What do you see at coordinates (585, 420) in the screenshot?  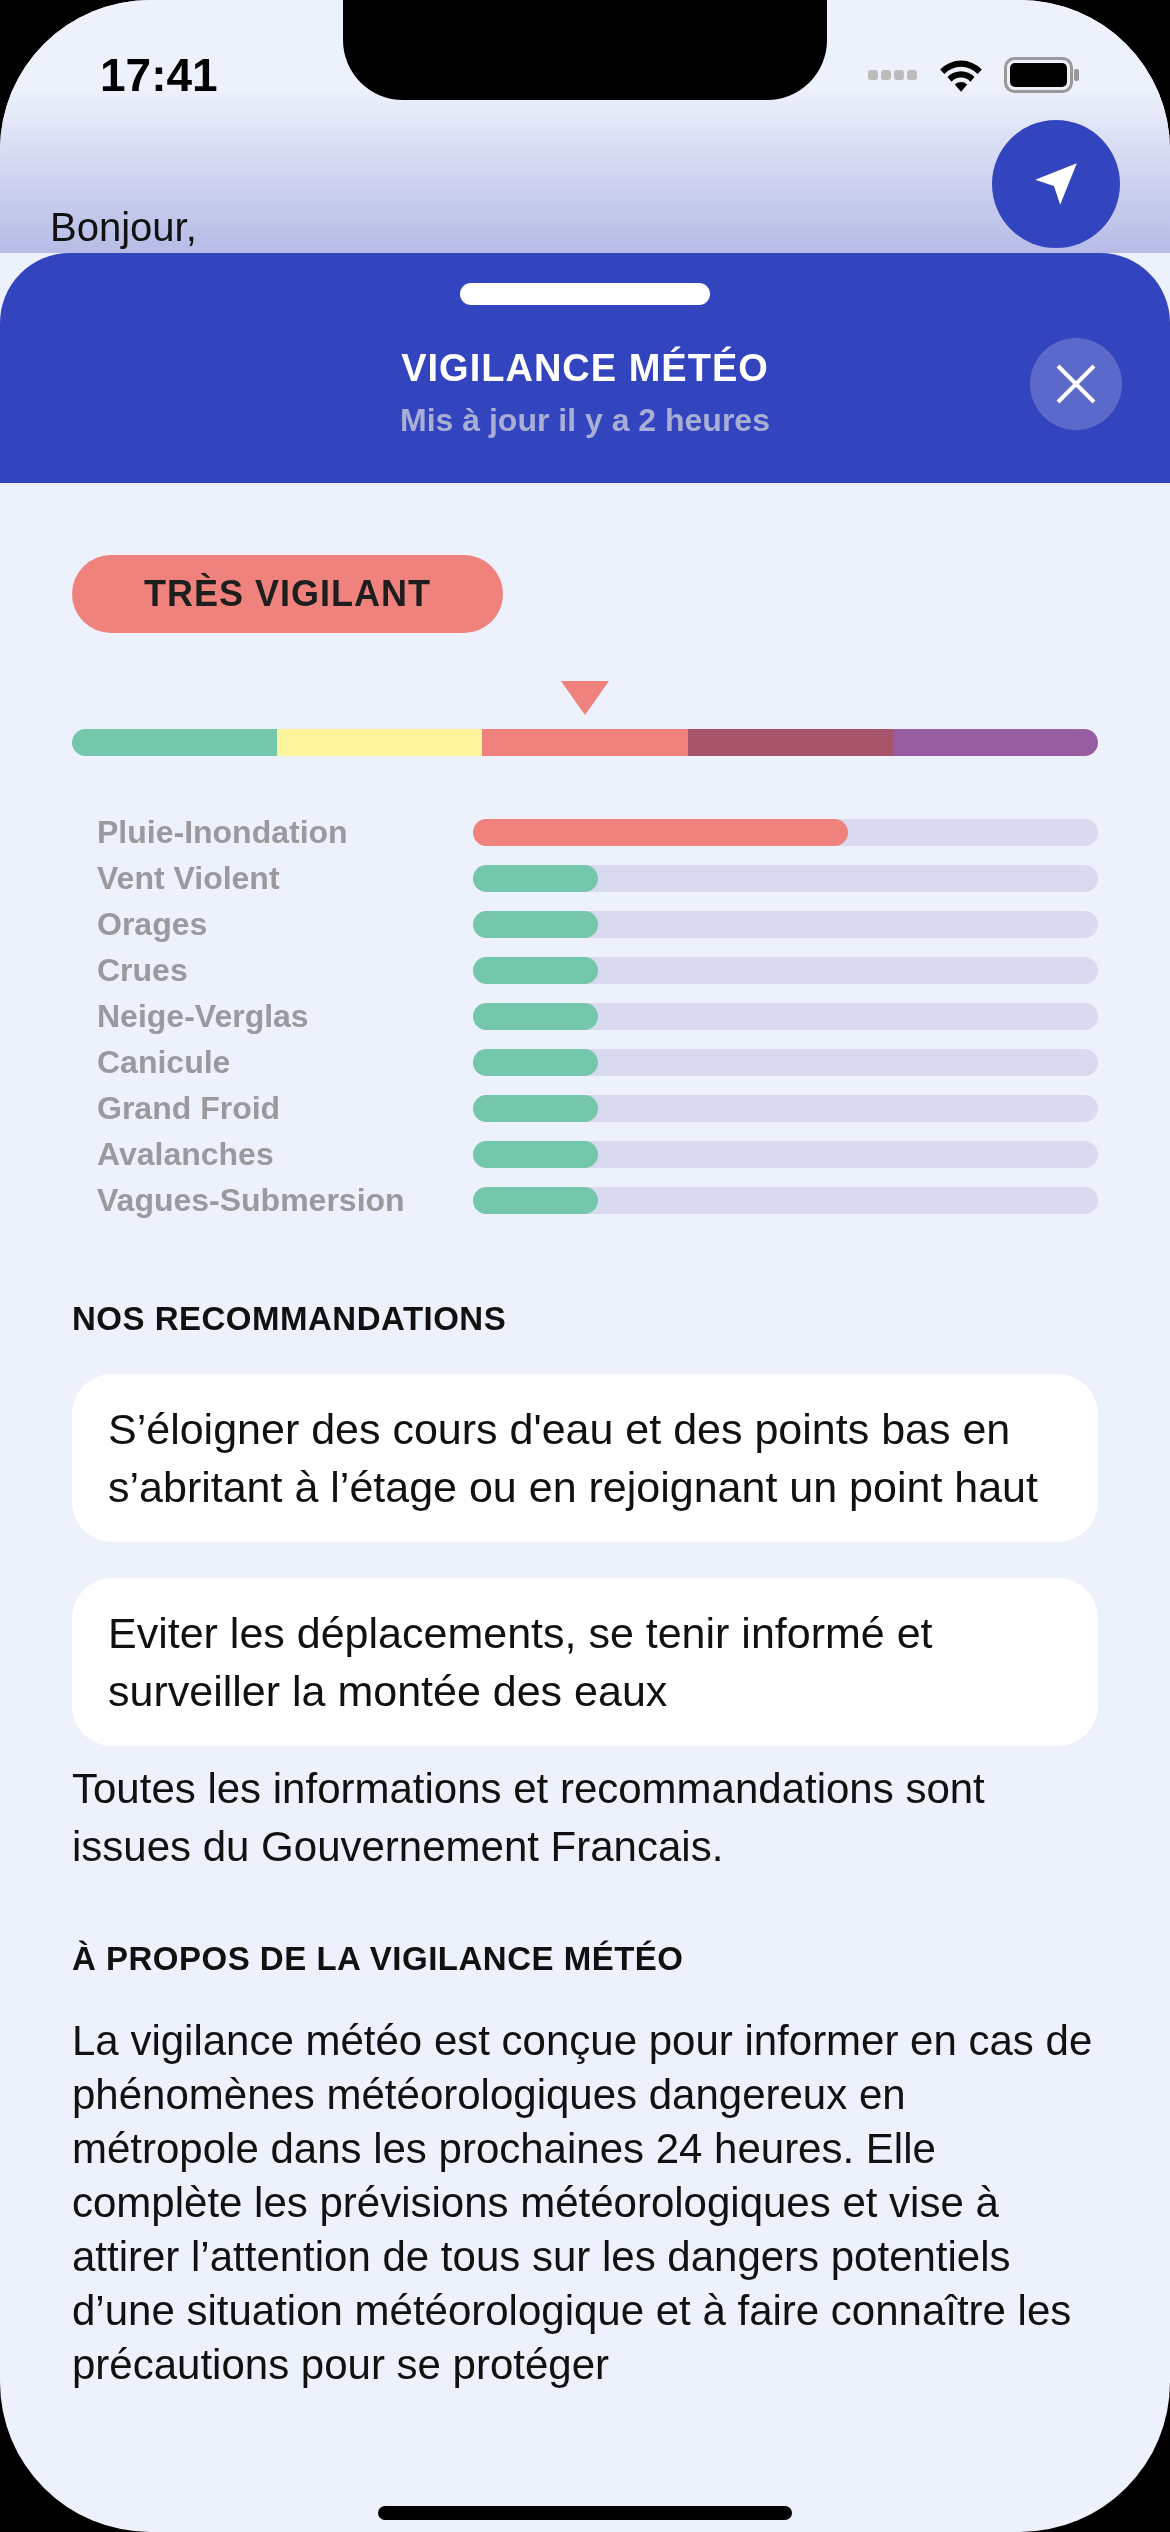 I see `sheet-subtitle: Mis à jour il y a 2 heures` at bounding box center [585, 420].